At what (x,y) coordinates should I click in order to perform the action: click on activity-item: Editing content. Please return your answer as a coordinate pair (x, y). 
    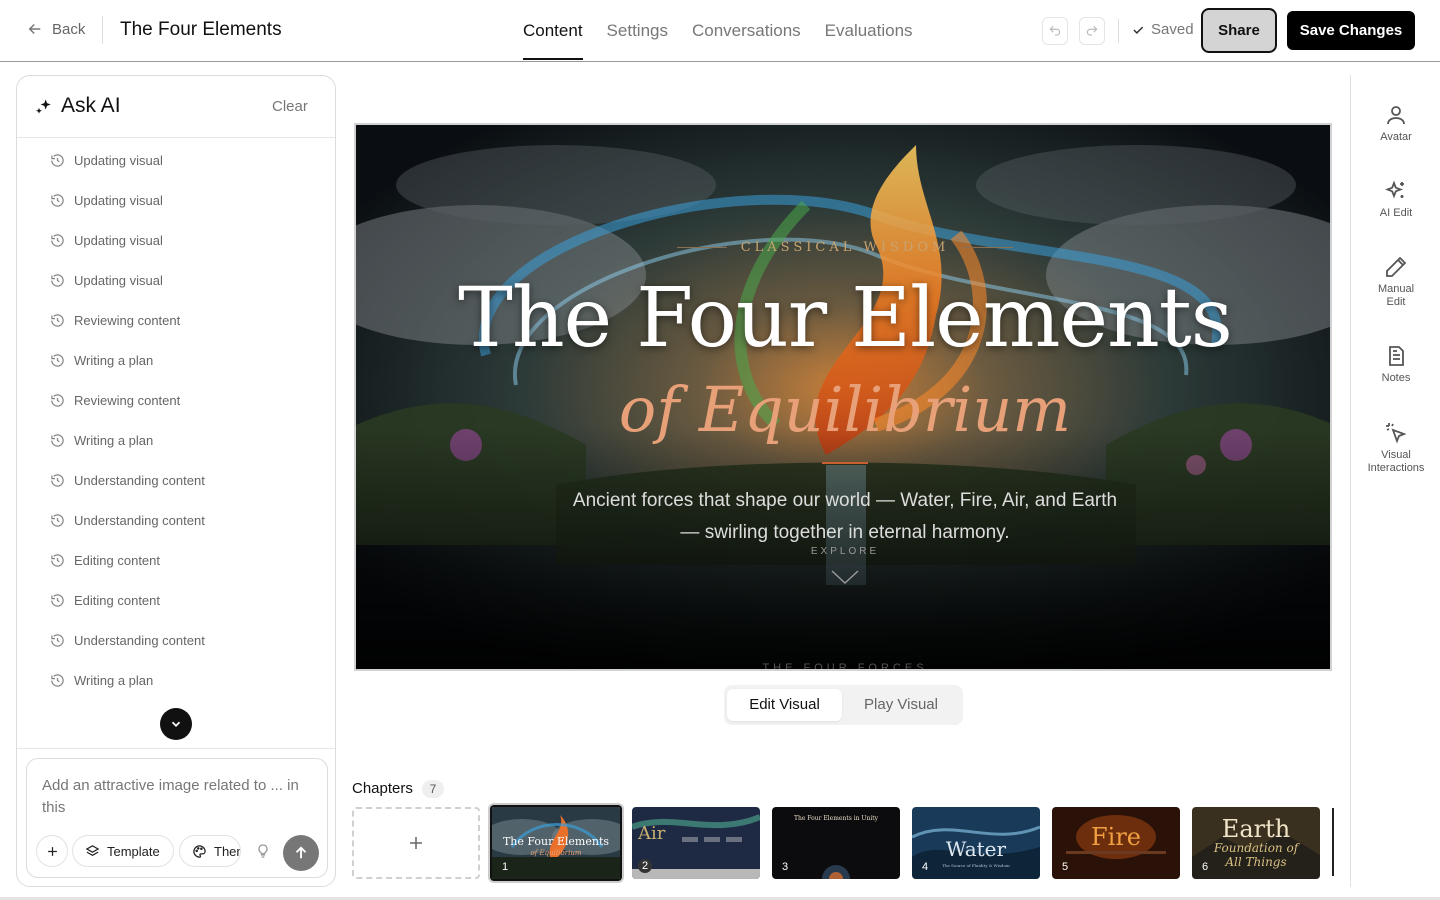
    Looking at the image, I should click on (105, 560).